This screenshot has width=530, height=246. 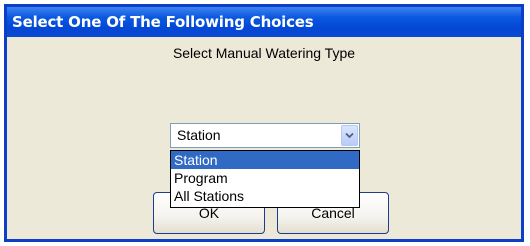 I want to click on watering-type-select: Station, so click(x=265, y=135).